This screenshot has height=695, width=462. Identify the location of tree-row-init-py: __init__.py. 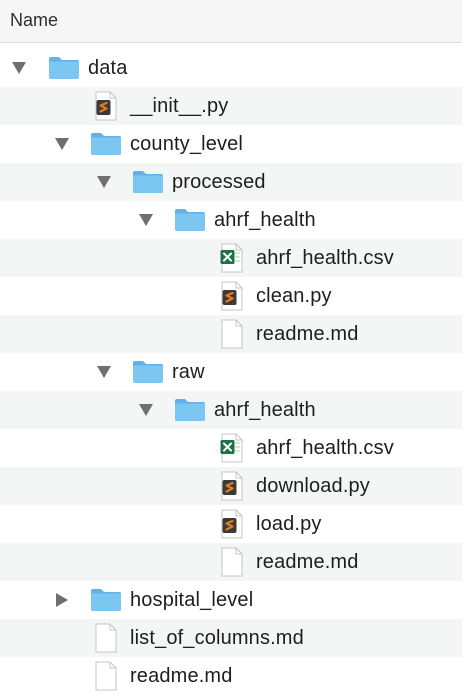
(231, 106).